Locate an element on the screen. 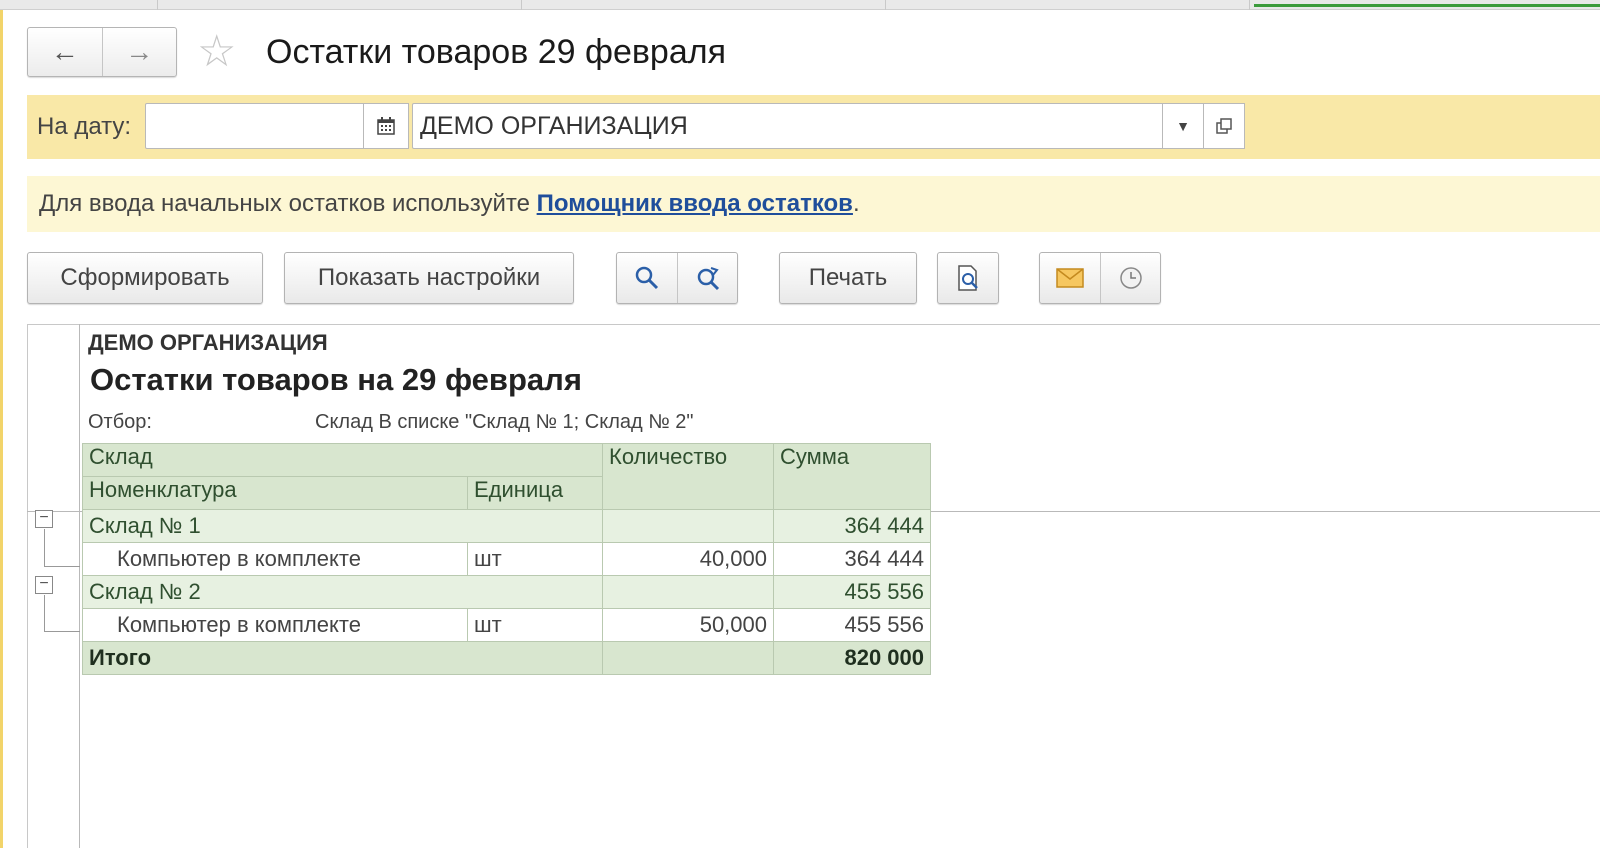 The height and width of the screenshot is (848, 1600). total-row: Итого 820 000 is located at coordinates (506, 658).